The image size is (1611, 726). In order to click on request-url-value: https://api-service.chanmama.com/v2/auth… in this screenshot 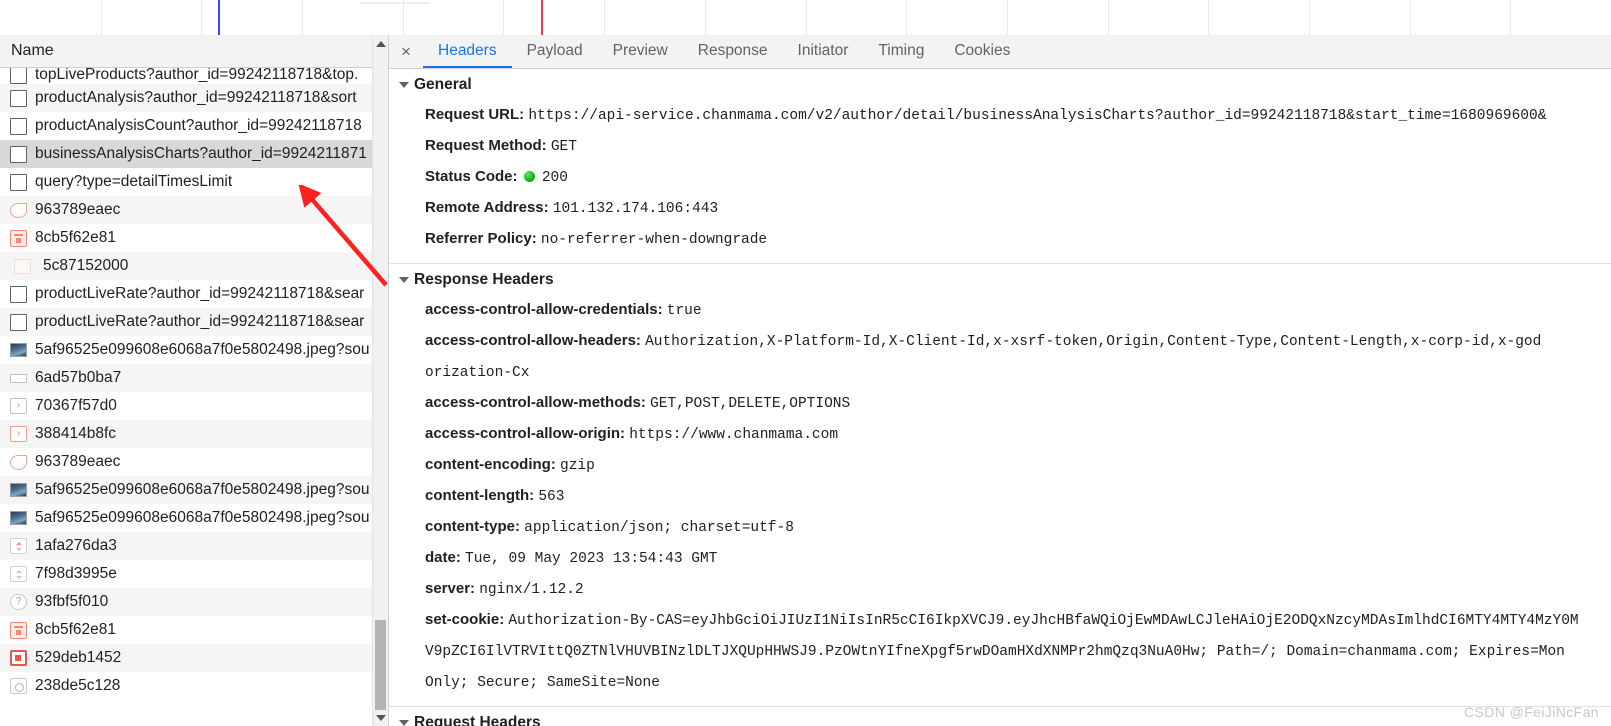, I will do `click(1037, 116)`.